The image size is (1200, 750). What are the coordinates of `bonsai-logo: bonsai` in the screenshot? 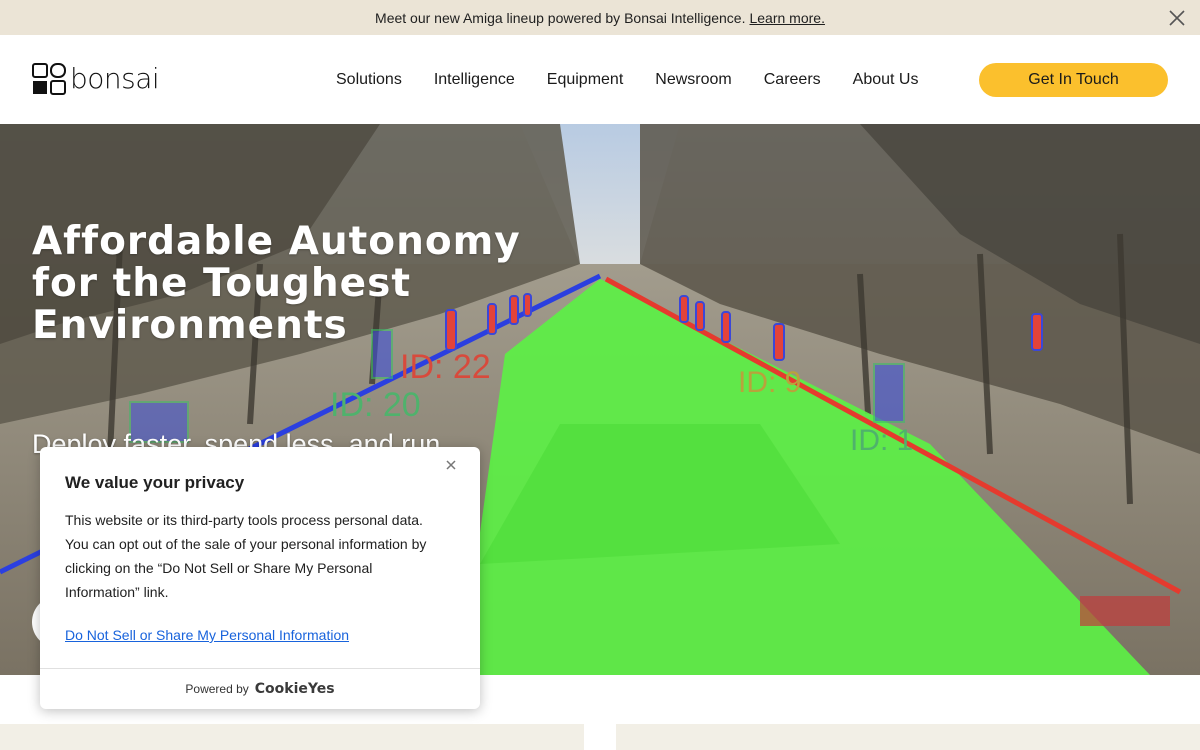 It's located at (96, 78).